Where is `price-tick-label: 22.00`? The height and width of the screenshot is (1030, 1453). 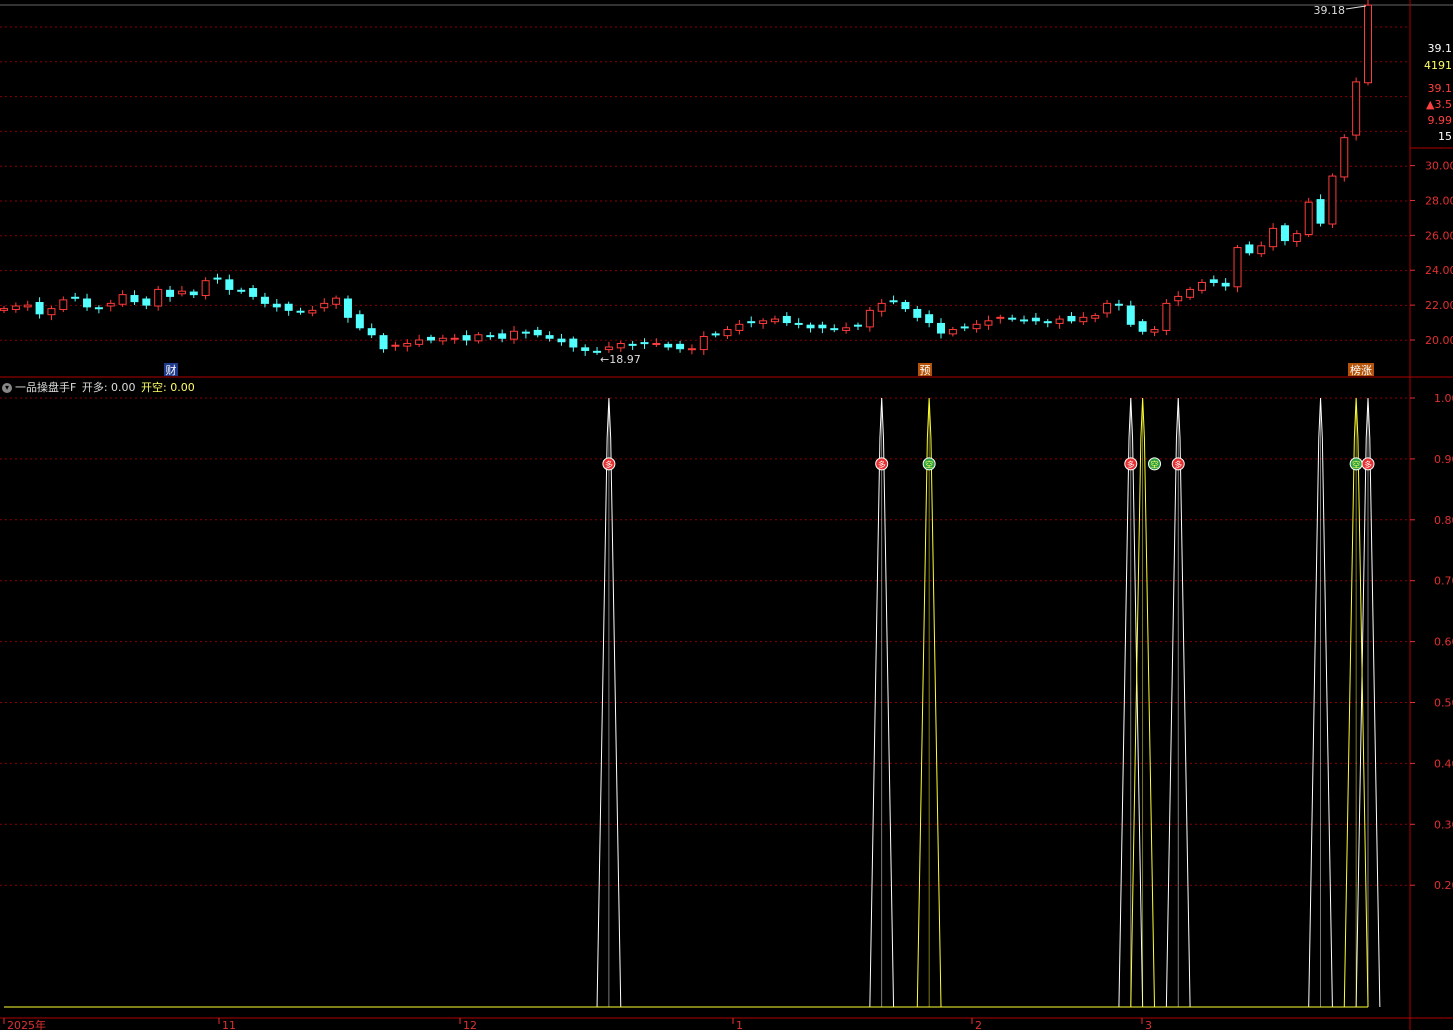
price-tick-label: 22.00 is located at coordinates (1439, 305).